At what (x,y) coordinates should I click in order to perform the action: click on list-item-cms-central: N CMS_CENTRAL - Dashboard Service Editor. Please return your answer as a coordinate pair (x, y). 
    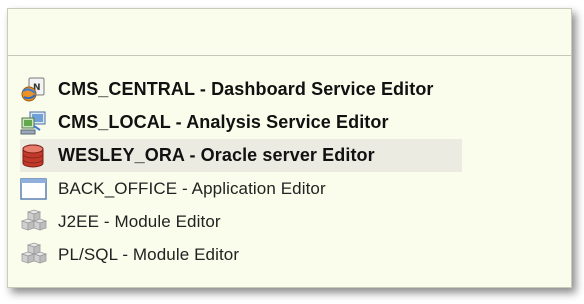
    Looking at the image, I should click on (294, 89).